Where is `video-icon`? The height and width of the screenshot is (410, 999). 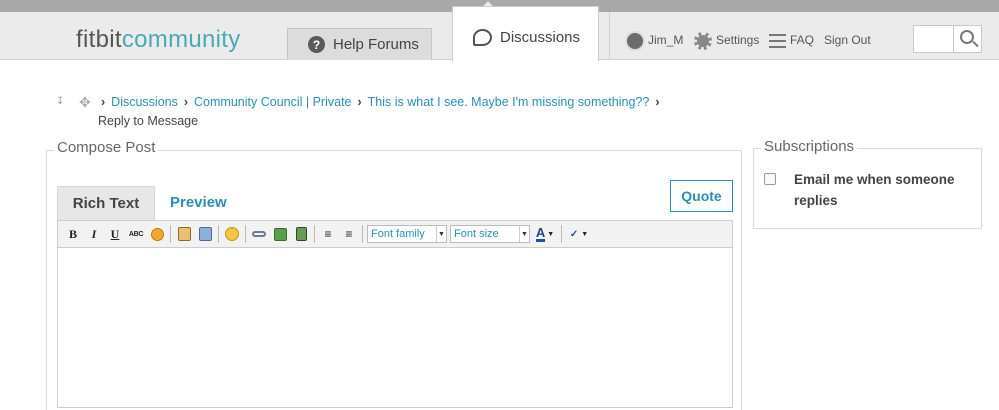 video-icon is located at coordinates (301, 234).